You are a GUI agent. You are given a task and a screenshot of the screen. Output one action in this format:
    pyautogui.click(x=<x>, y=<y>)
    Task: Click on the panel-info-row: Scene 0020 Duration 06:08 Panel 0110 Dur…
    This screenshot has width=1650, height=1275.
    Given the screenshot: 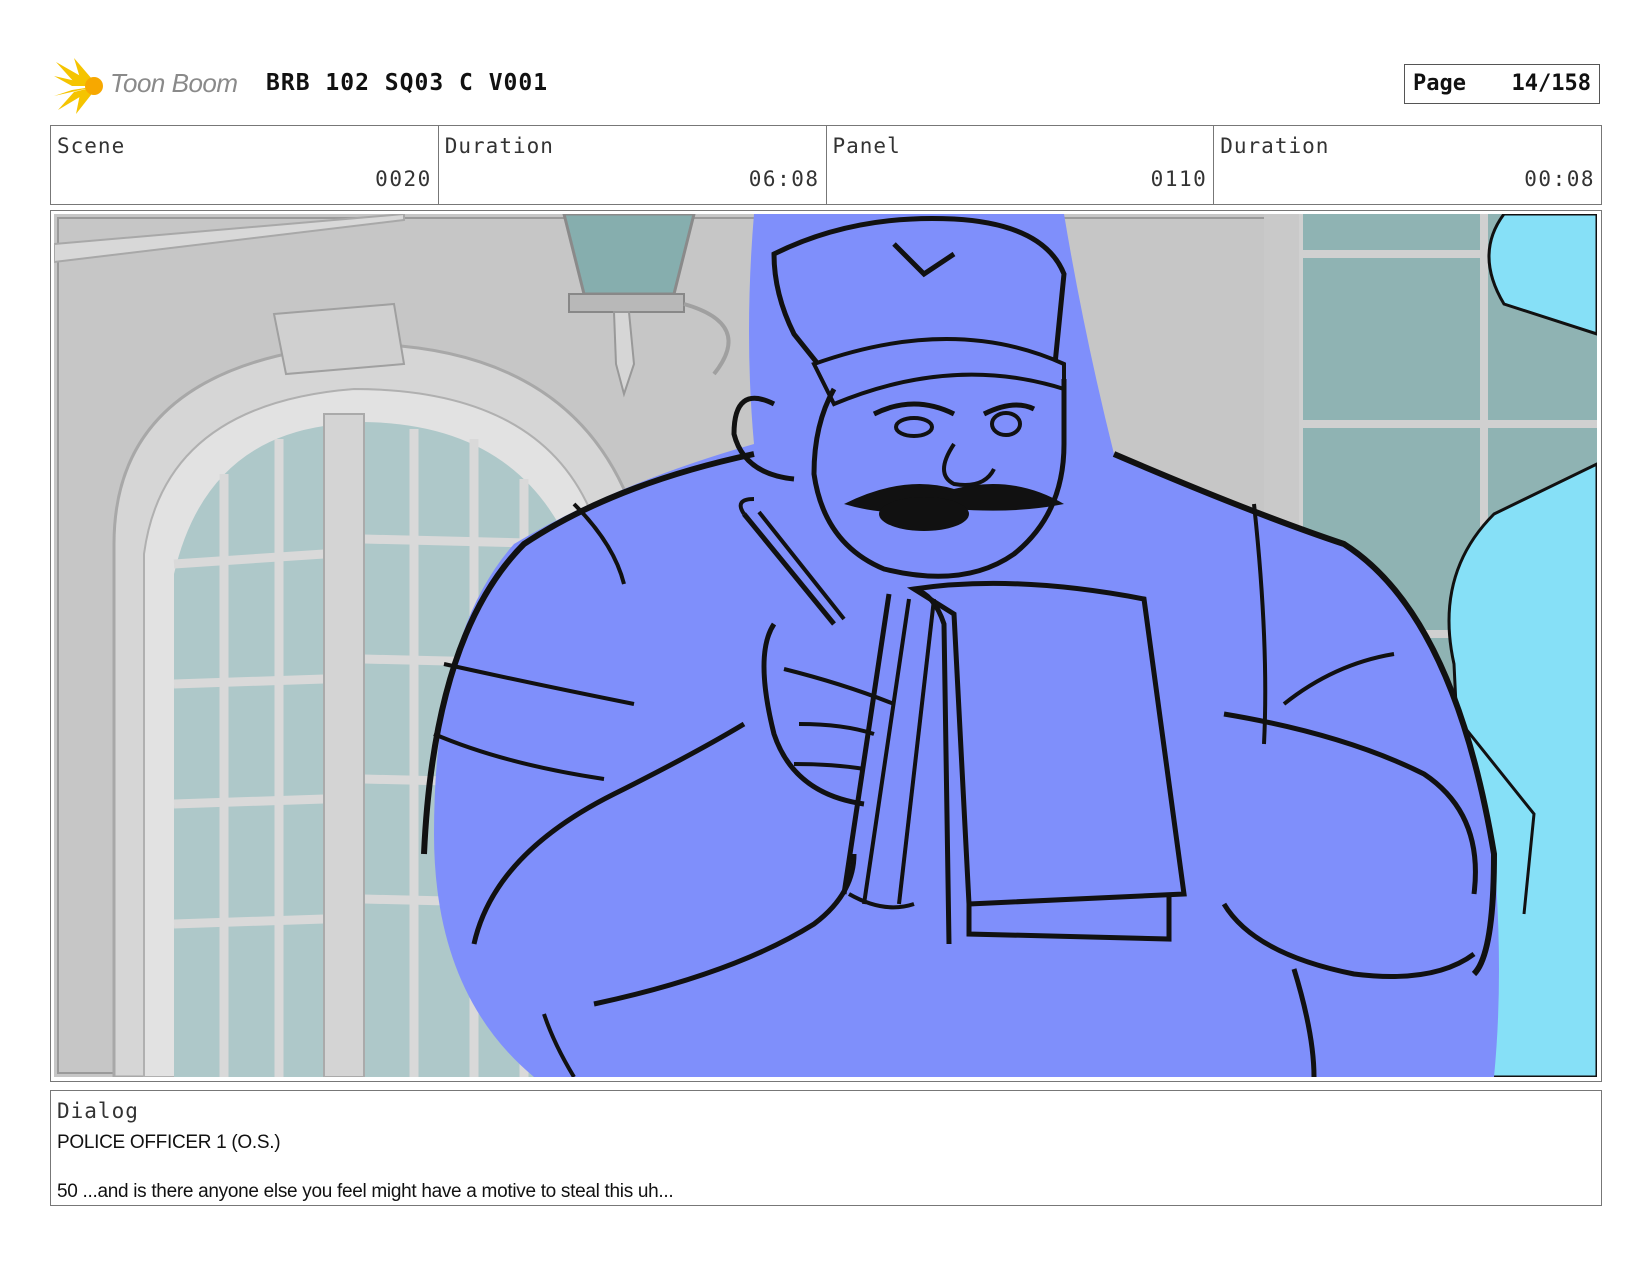 What is the action you would take?
    pyautogui.click(x=826, y=165)
    